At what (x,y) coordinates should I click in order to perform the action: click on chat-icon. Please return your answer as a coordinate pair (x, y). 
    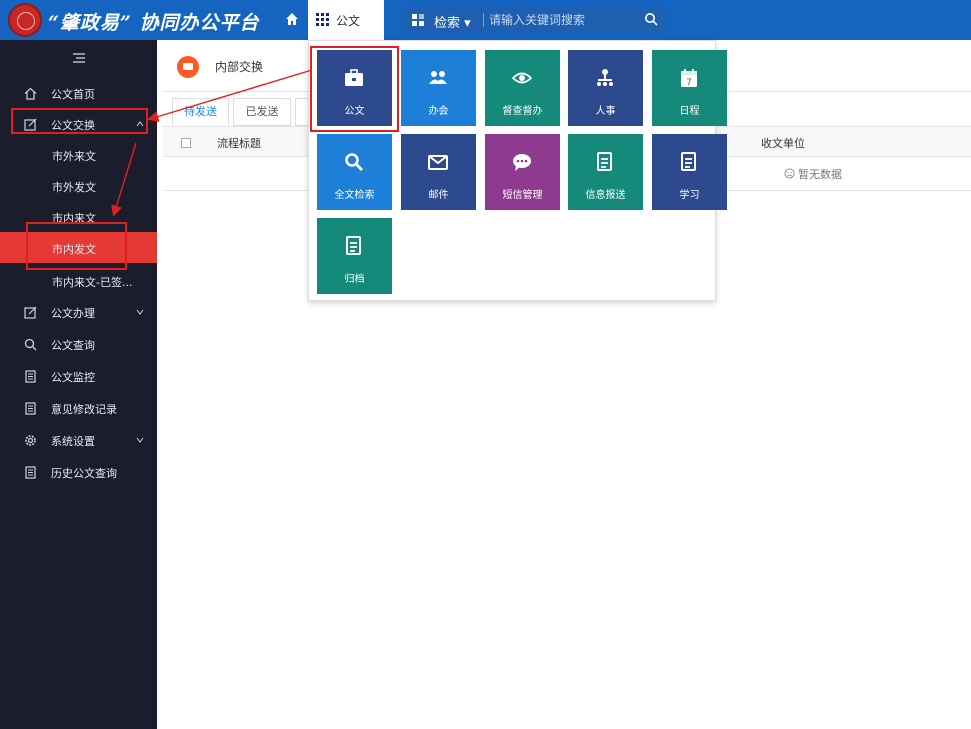
    Looking at the image, I should click on (522, 162).